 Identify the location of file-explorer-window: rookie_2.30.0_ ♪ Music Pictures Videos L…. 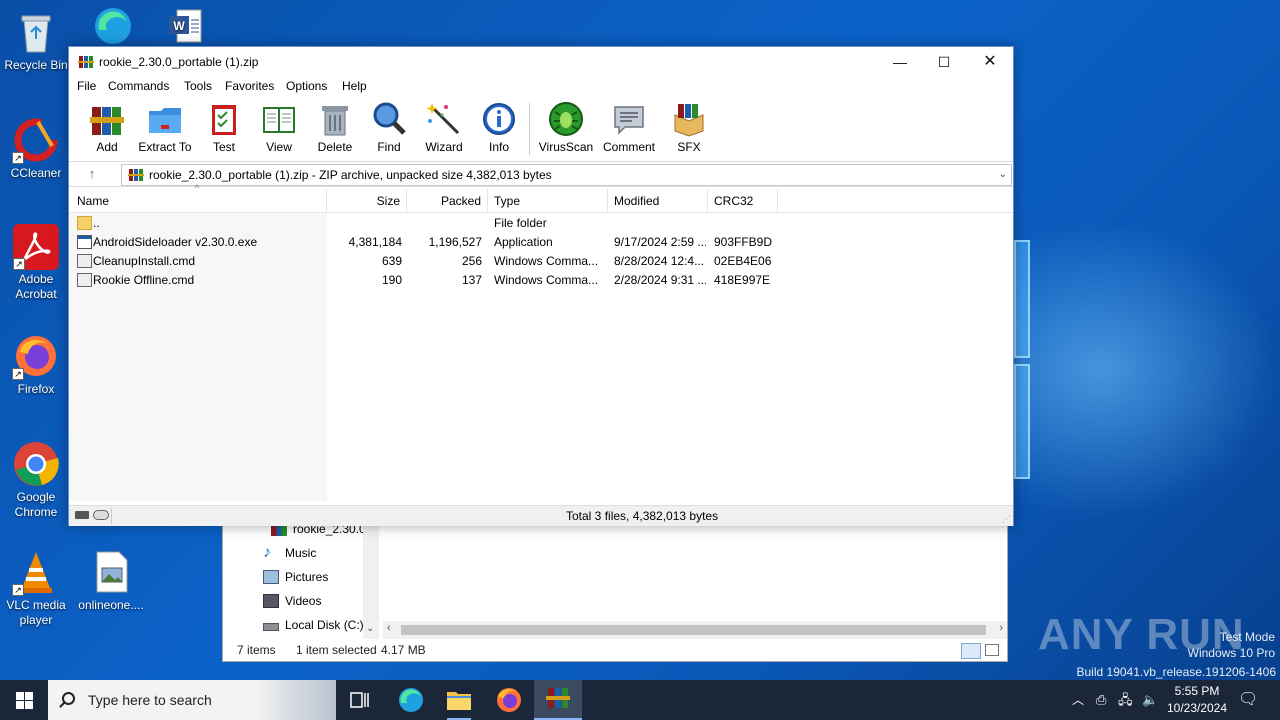
(615, 591).